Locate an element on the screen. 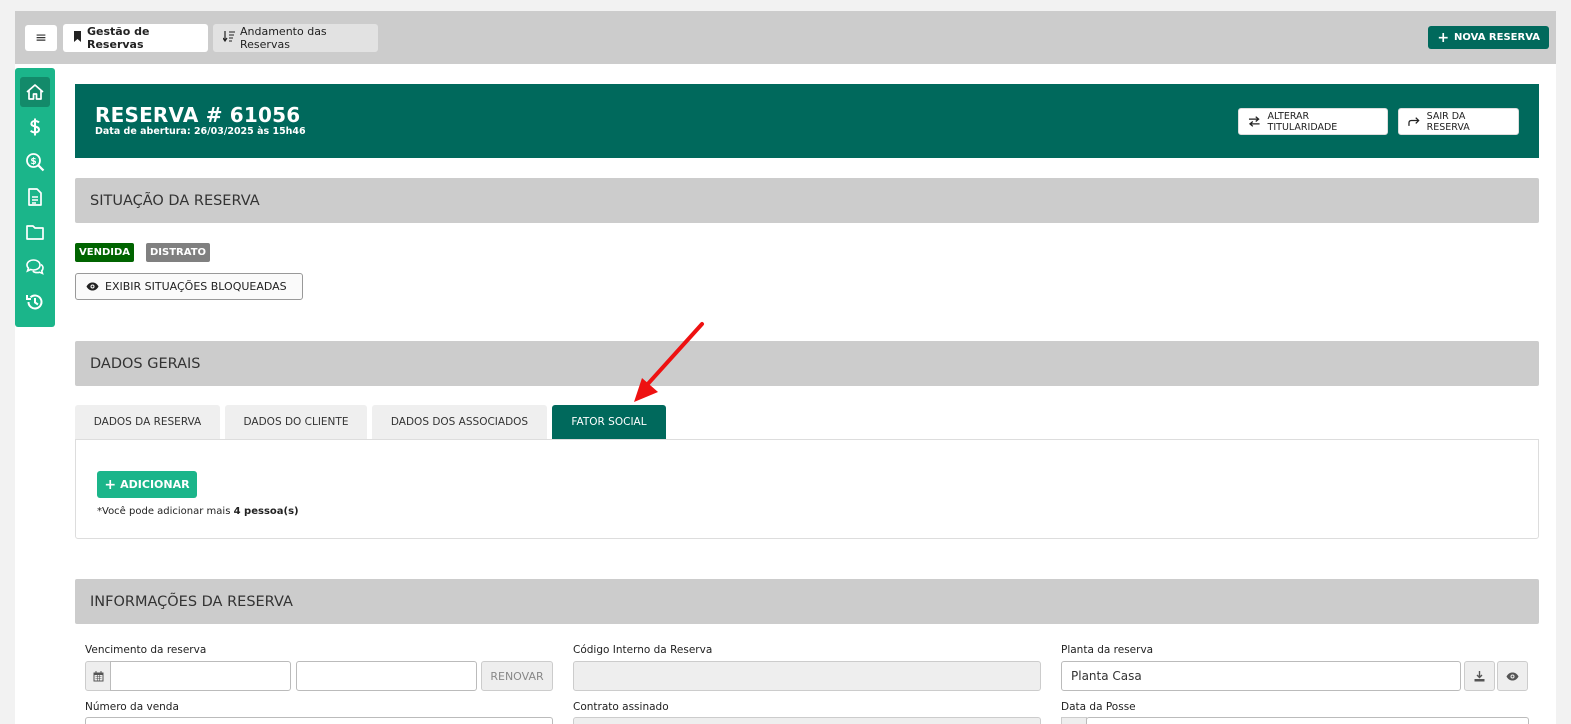 The height and width of the screenshot is (724, 1571). alterar-titularidade-button: ALTERAR TITULARIDADE is located at coordinates (1313, 121).